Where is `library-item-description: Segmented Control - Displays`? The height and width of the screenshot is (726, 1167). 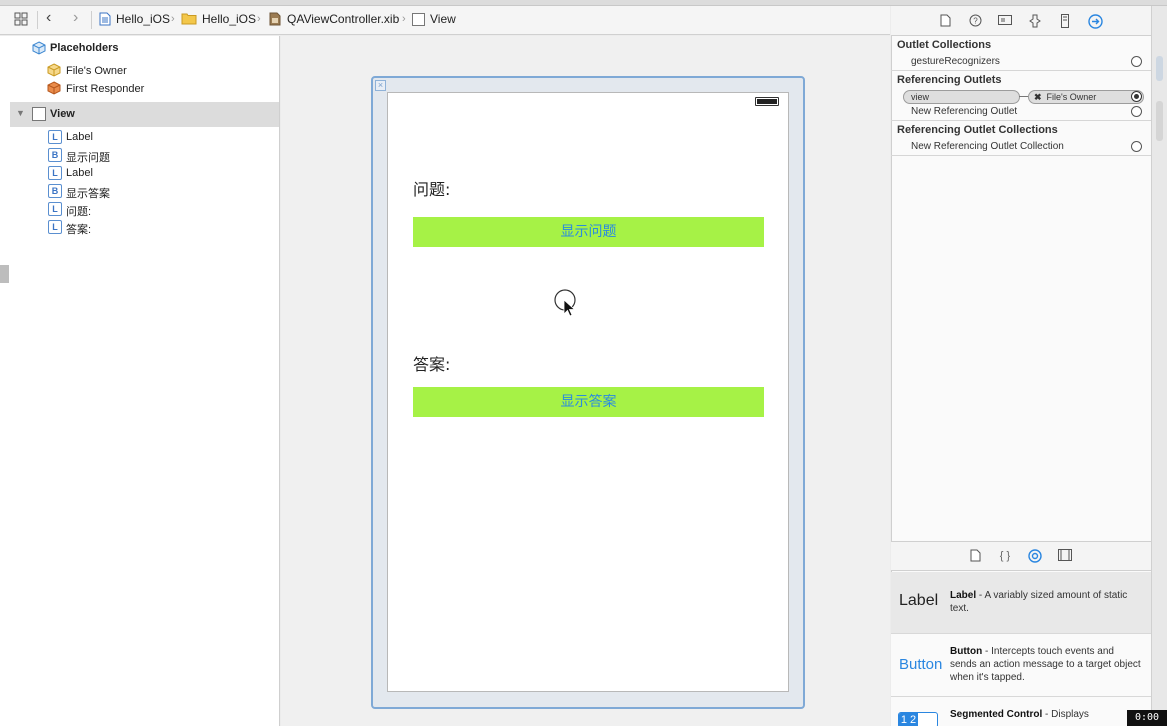 library-item-description: Segmented Control - Displays is located at coordinates (1019, 714).